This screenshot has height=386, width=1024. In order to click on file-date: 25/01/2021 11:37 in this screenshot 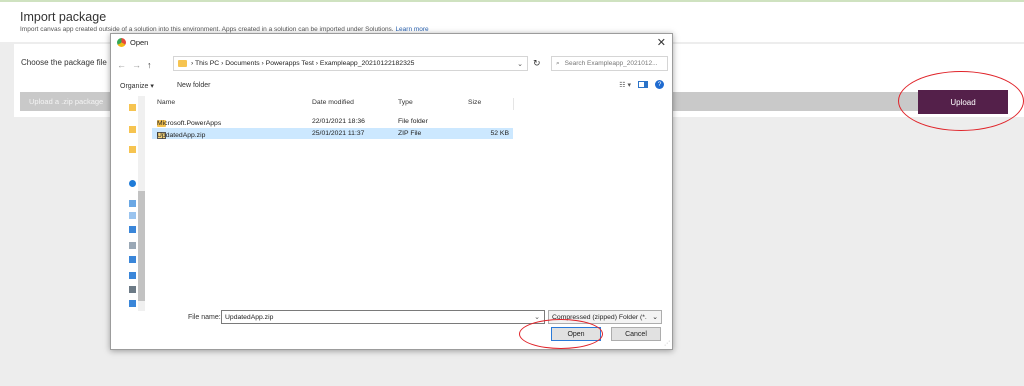, I will do `click(338, 133)`.